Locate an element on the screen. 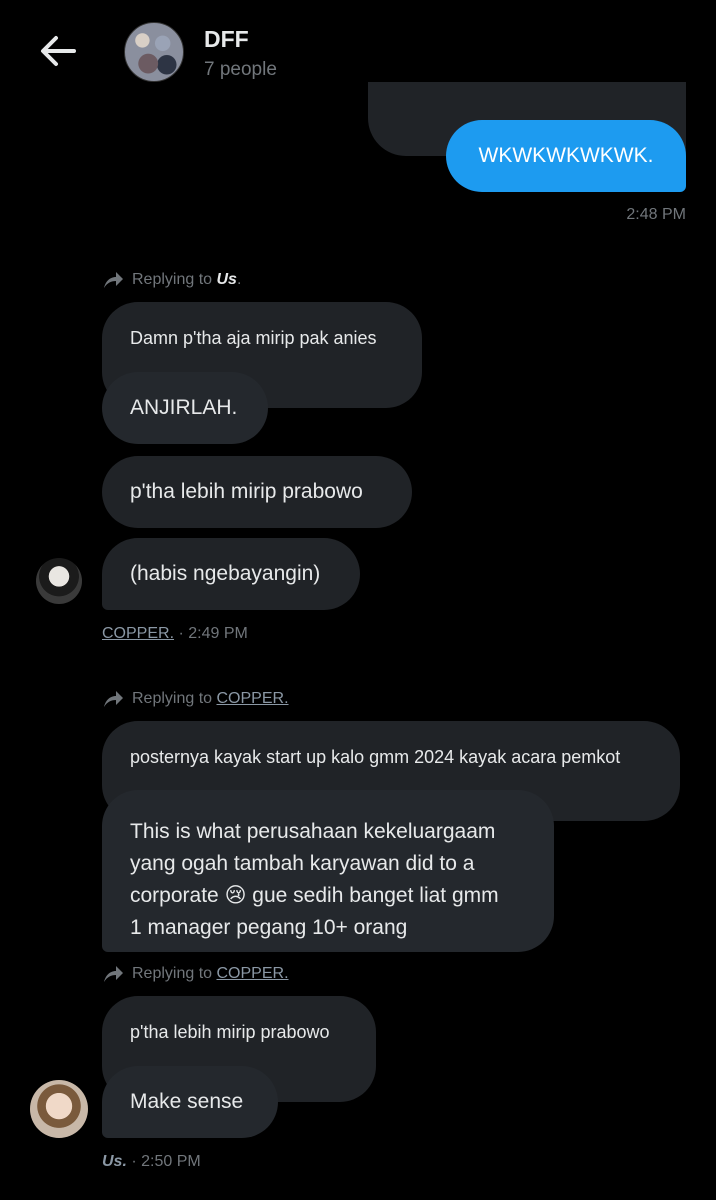 The image size is (716, 1200). message-author-time: Us. · 2:50 PM is located at coordinates (151, 1162).